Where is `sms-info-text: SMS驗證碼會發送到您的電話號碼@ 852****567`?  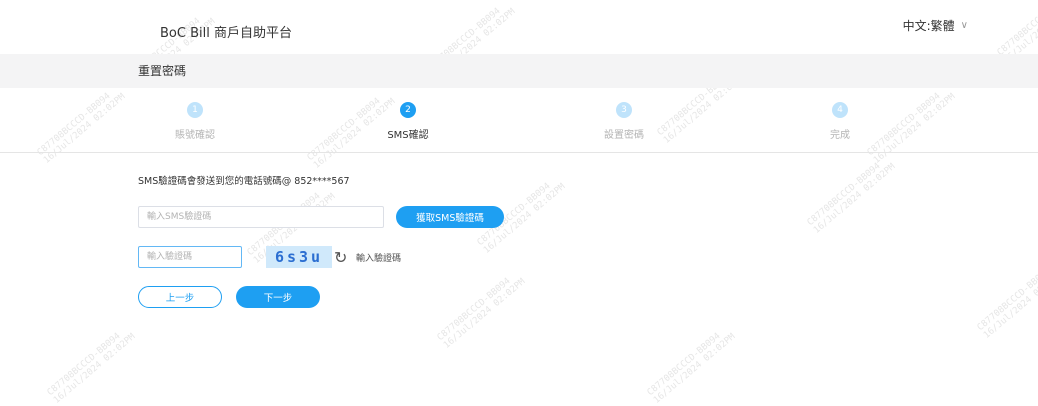
sms-info-text: SMS驗證碼會發送到您的電話號碼@ 852****567 is located at coordinates (244, 181).